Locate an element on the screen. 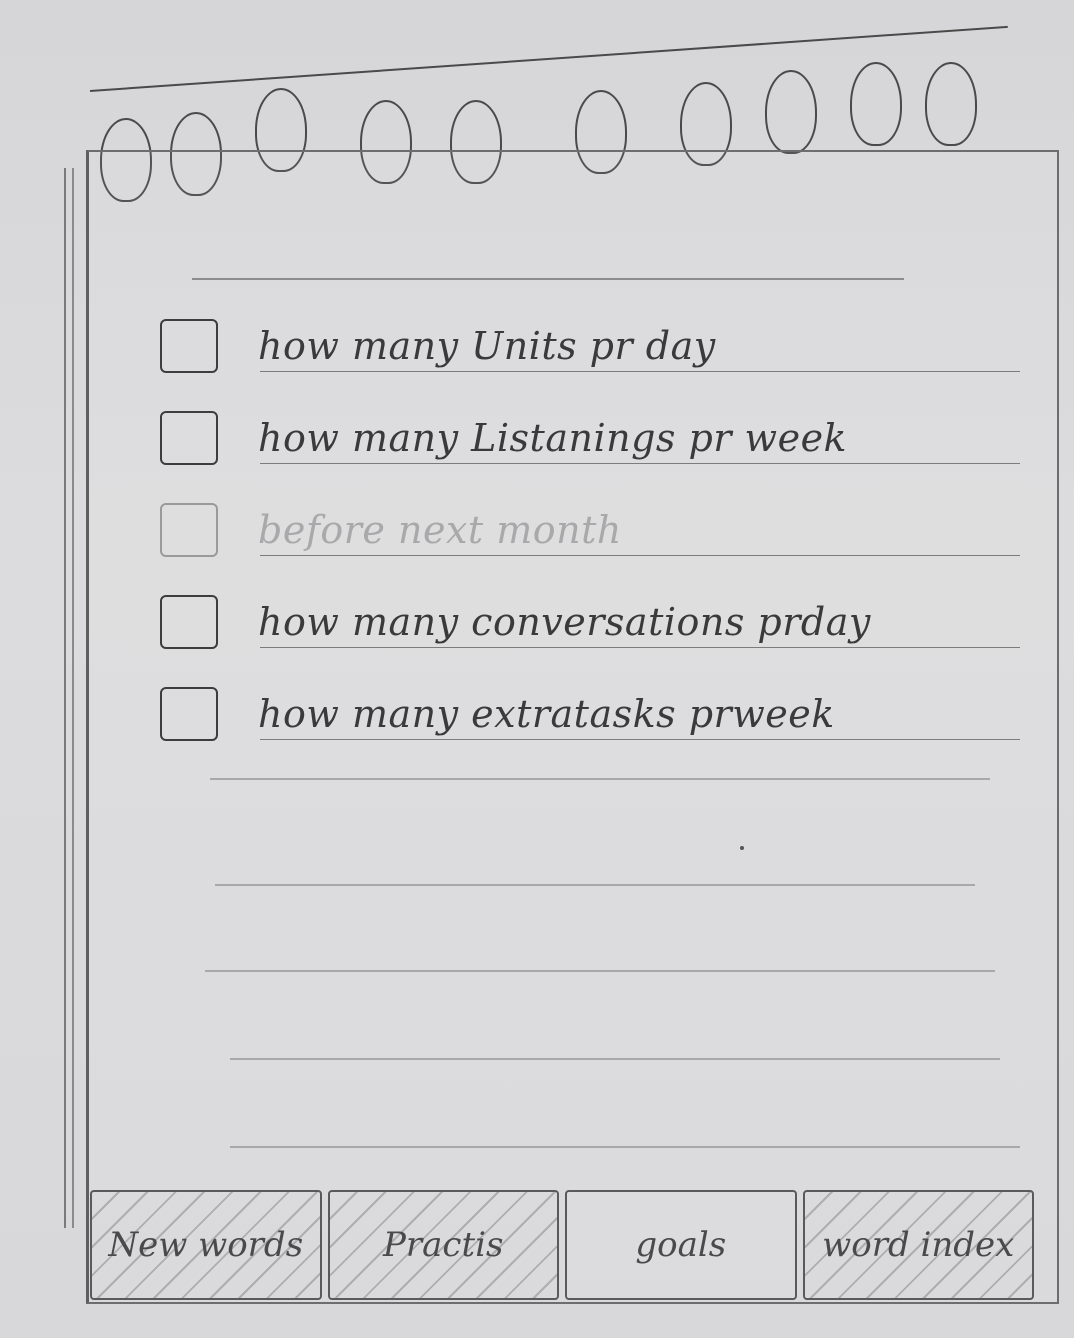 The width and height of the screenshot is (1074, 1338). goal-item: how many Listanings pr week is located at coordinates (600, 438).